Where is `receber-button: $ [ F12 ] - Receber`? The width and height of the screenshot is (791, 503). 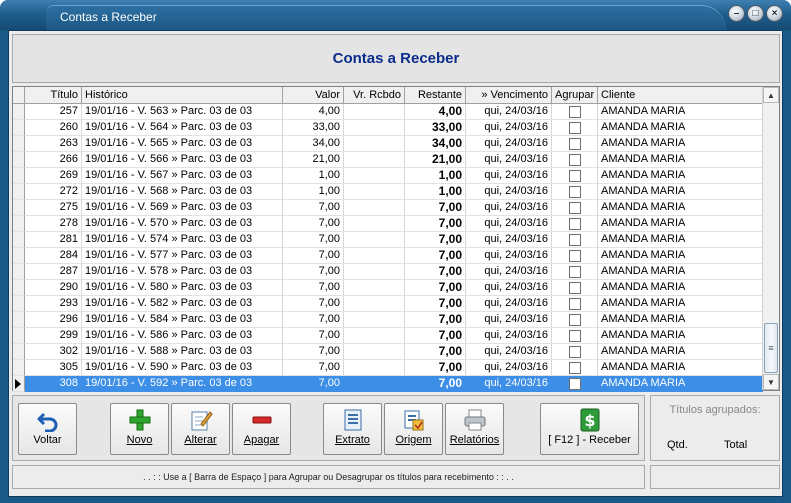 receber-button: $ [ F12 ] - Receber is located at coordinates (589, 429).